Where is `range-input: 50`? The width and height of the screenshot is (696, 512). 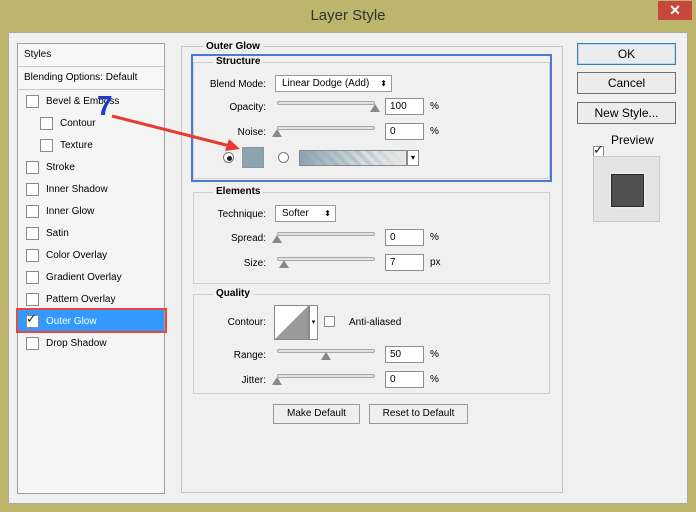 range-input: 50 is located at coordinates (404, 354).